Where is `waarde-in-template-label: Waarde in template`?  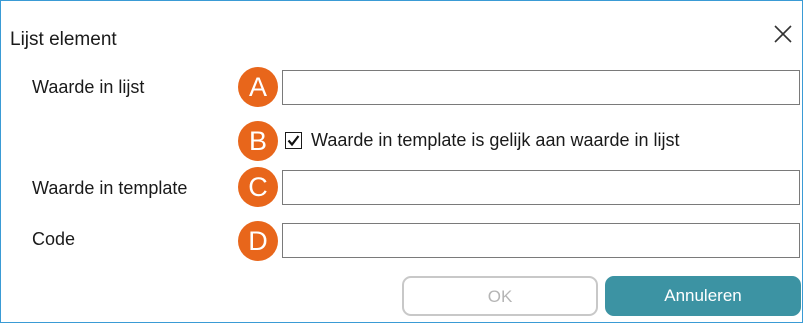 waarde-in-template-label: Waarde in template is located at coordinates (110, 188).